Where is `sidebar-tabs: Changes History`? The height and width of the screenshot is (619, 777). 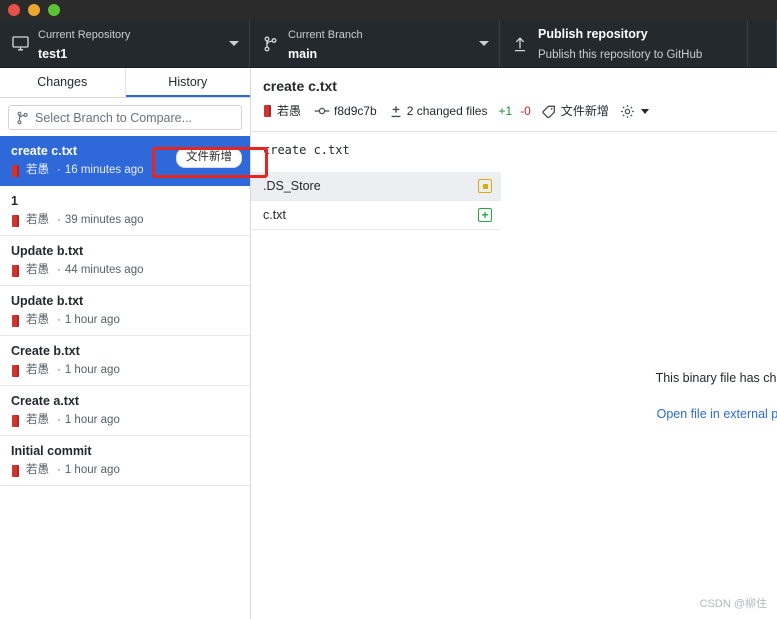
sidebar-tabs: Changes History is located at coordinates (125, 83).